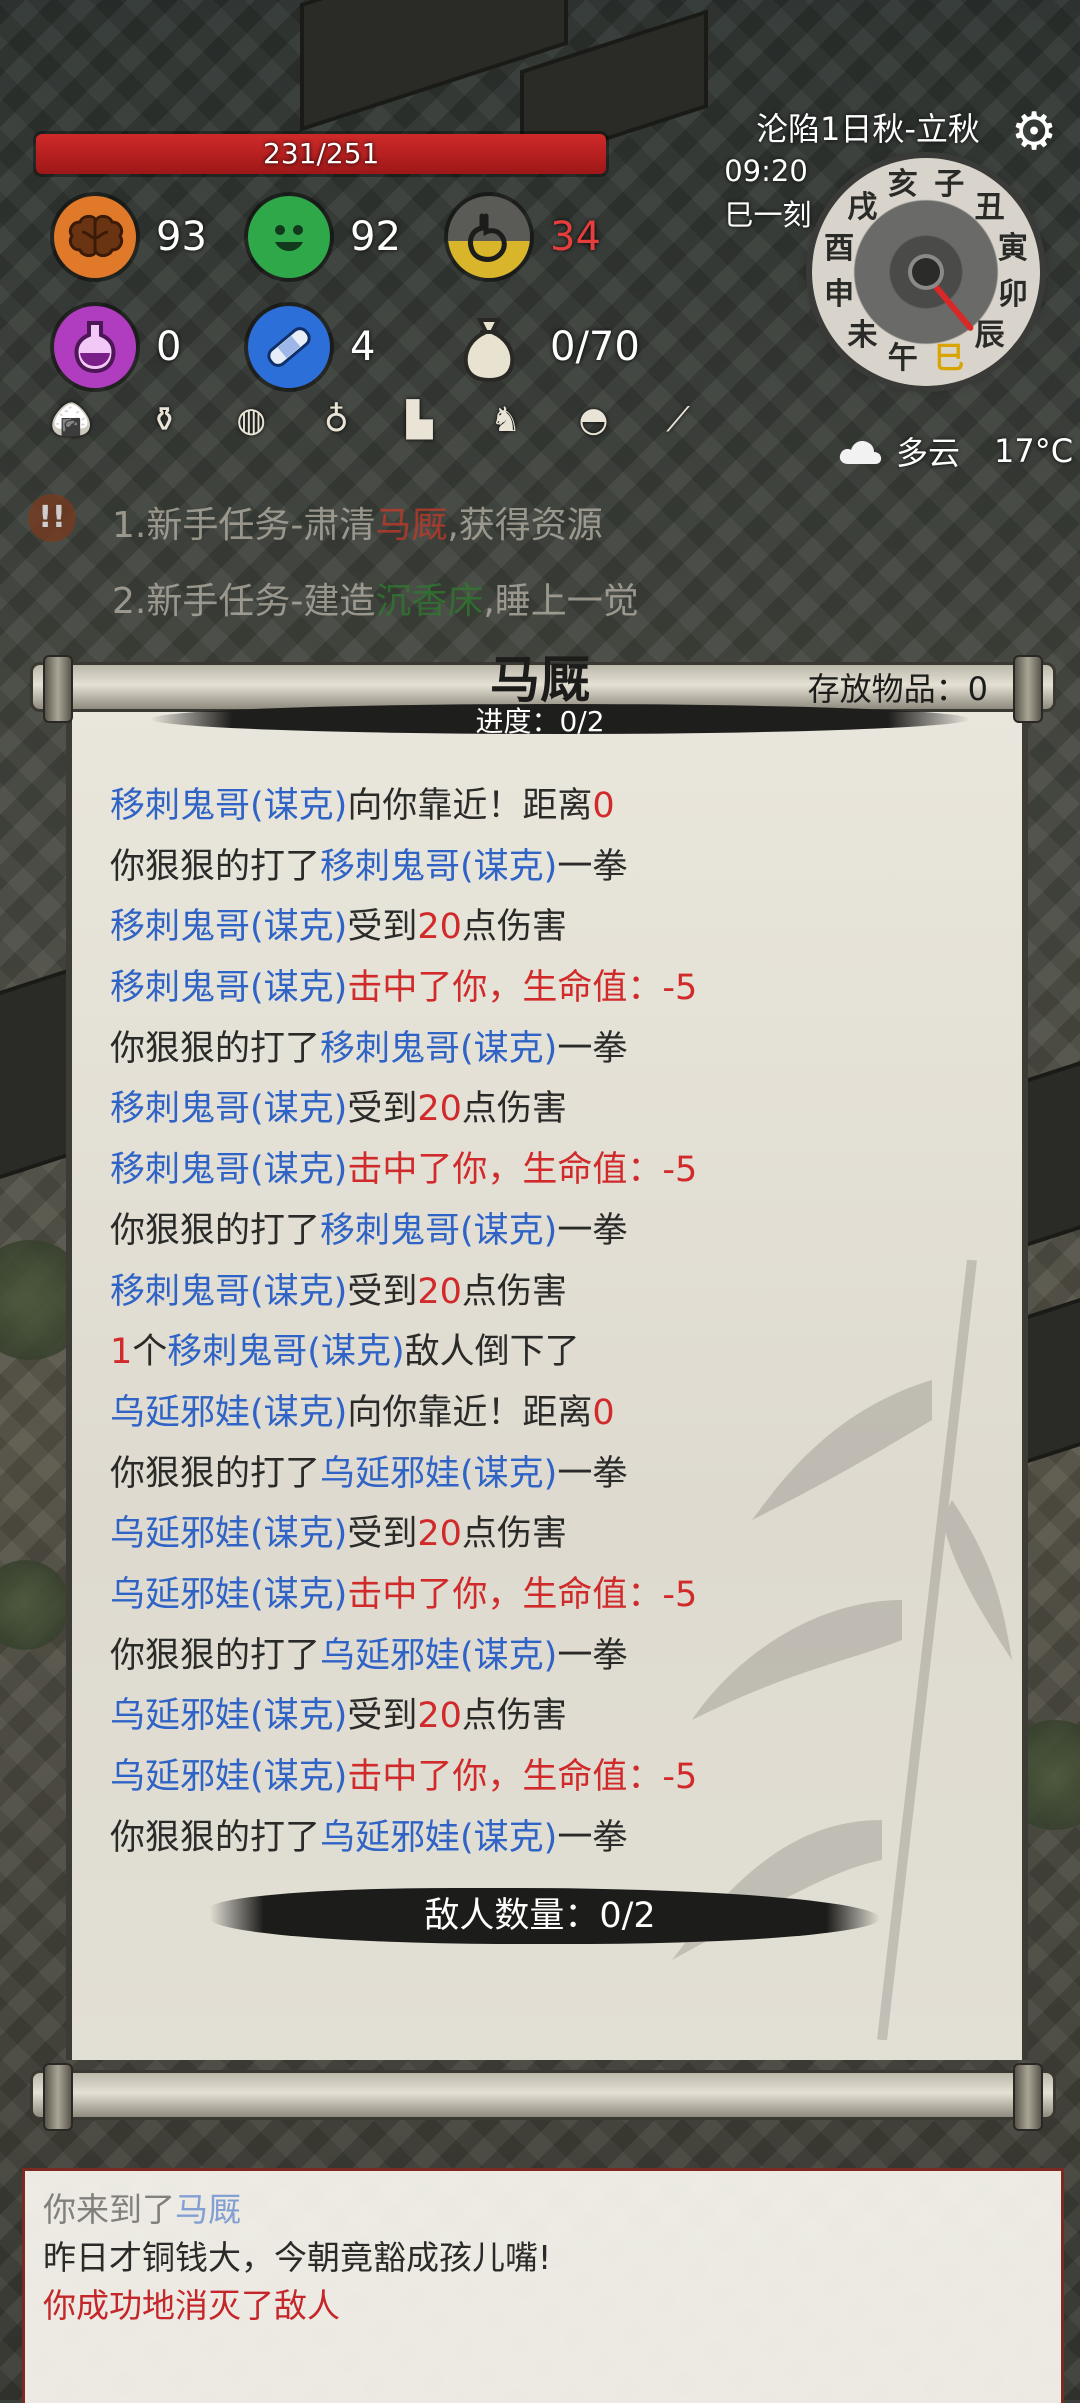  What do you see at coordinates (544, 347) in the screenshot?
I see `stat-bag: 0/70` at bounding box center [544, 347].